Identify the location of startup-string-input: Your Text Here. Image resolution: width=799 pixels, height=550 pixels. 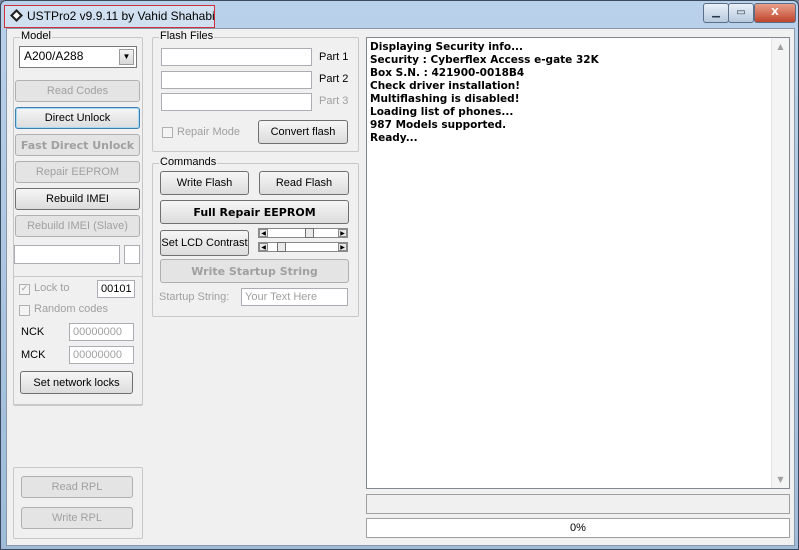
(294, 297).